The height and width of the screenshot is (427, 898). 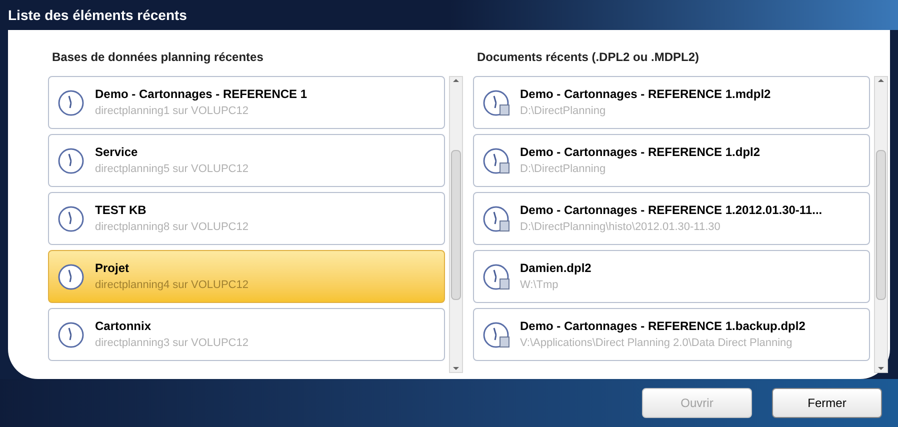 What do you see at coordinates (246, 276) in the screenshot?
I see `list-item: Projet directplanning4 sur VOLUPC12` at bounding box center [246, 276].